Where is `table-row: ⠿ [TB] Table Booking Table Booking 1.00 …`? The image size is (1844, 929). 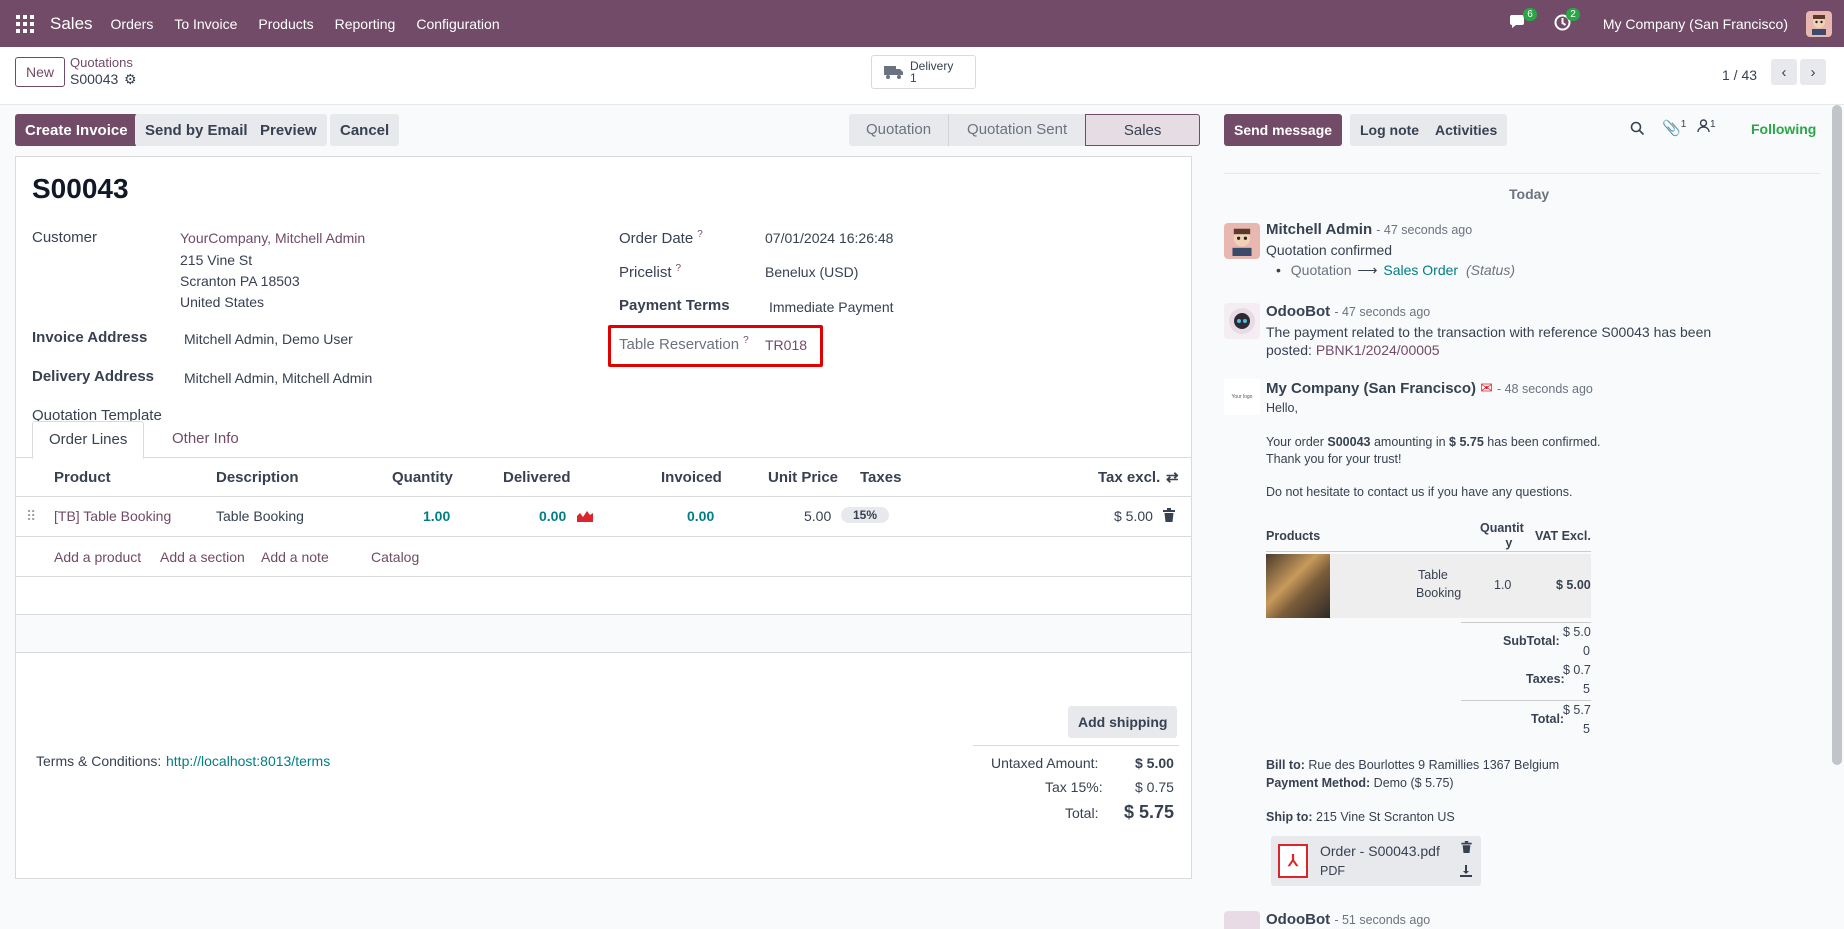 table-row: ⠿ [TB] Table Booking Table Booking 1.00 … is located at coordinates (603, 517).